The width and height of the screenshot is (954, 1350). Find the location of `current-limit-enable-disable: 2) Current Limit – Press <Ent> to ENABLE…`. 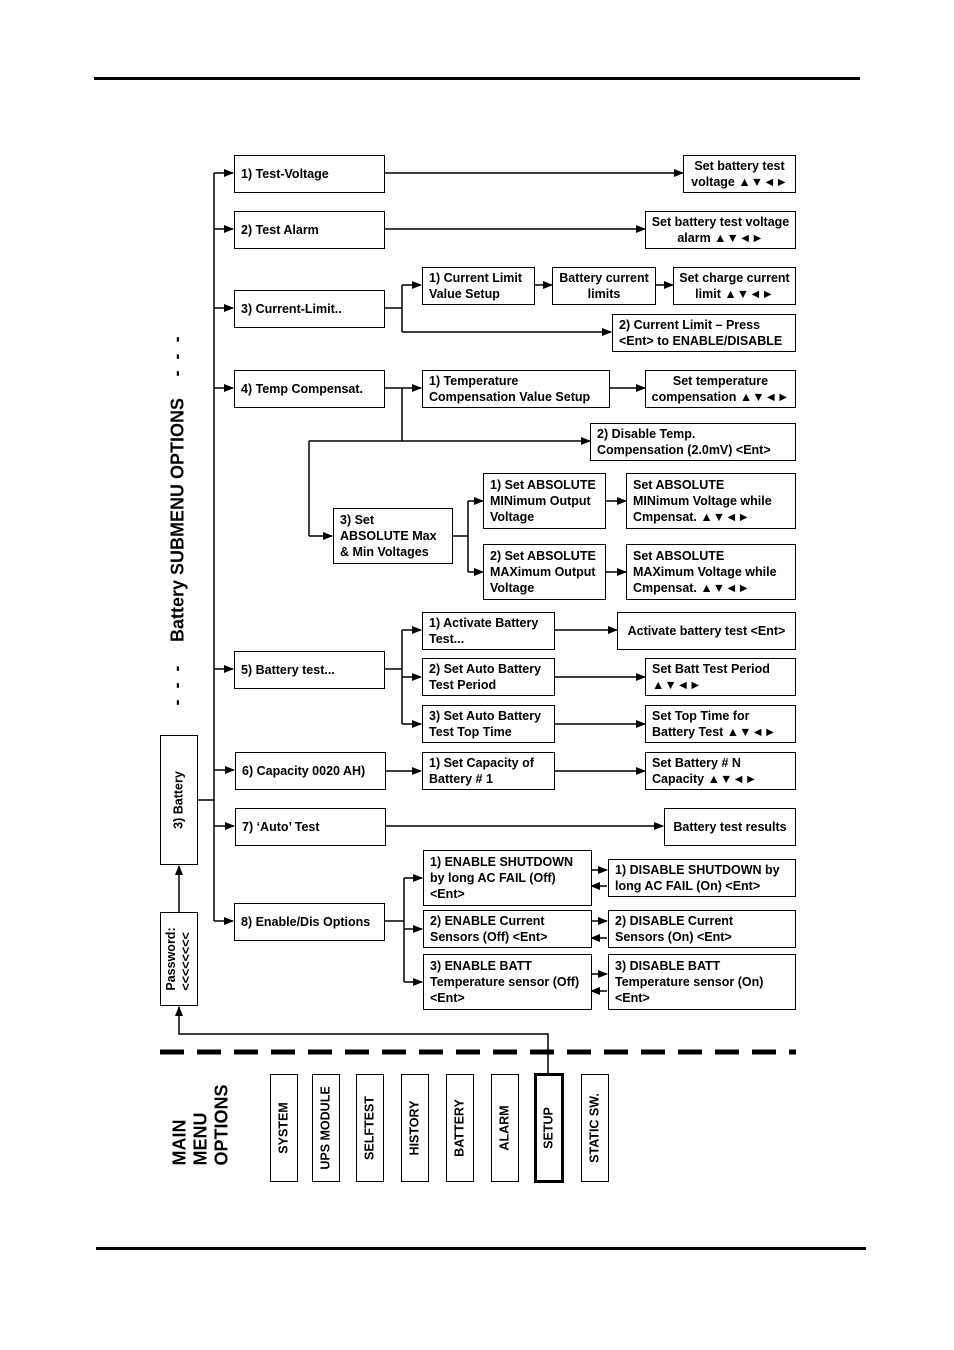

current-limit-enable-disable: 2) Current Limit – Press <Ent> to ENABLE… is located at coordinates (704, 333).